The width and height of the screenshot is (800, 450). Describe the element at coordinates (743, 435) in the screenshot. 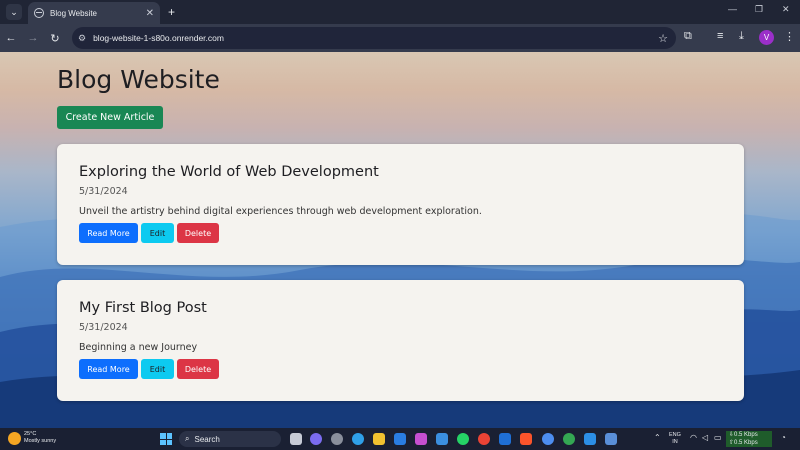

I see `net-down: ⇩0.5 Kbps` at that location.